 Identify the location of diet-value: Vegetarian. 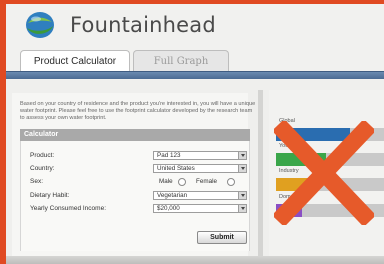
(172, 195).